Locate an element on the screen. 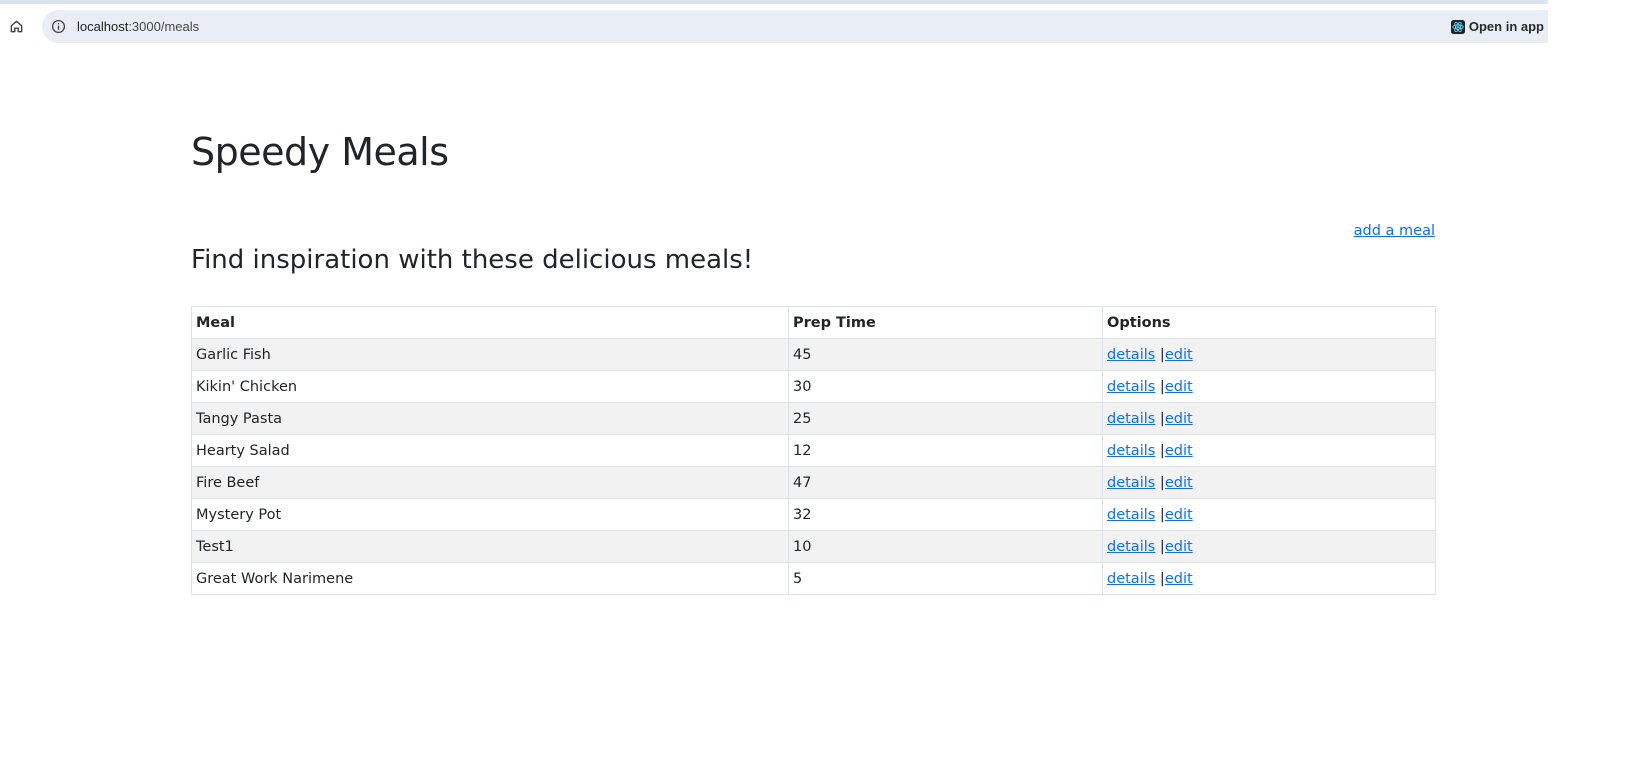  prep-time: 45 is located at coordinates (945, 354).